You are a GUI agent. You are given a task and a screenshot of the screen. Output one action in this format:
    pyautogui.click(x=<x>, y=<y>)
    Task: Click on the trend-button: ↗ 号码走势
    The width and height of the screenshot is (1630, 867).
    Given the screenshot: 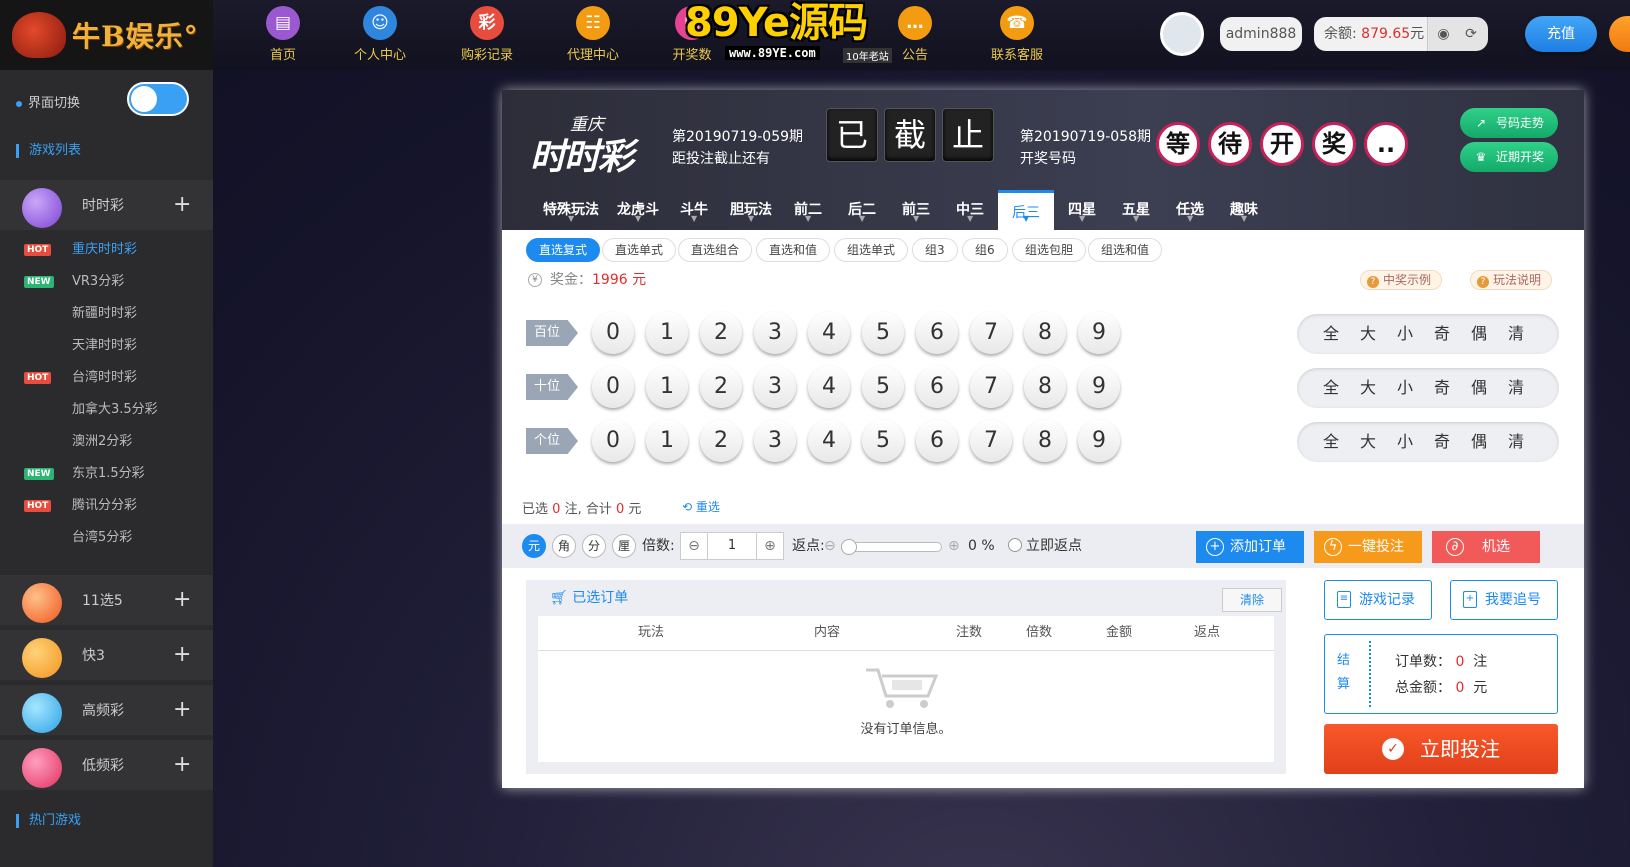 What is the action you would take?
    pyautogui.click(x=1509, y=123)
    